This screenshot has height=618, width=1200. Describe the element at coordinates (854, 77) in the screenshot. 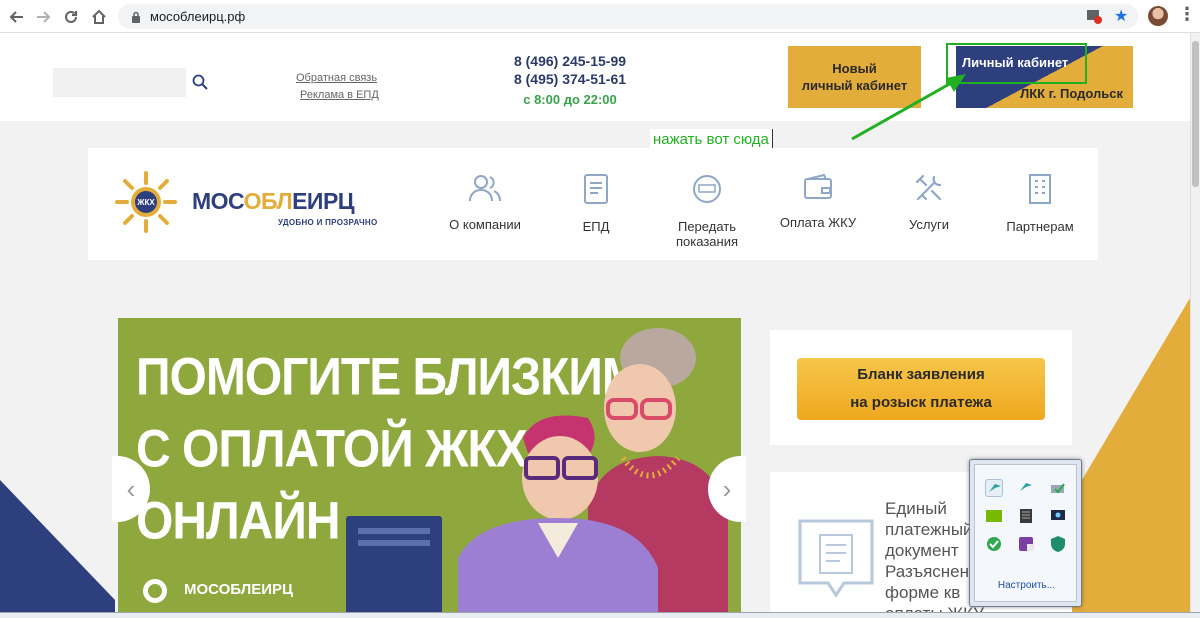

I see `new-personal-cabinet-button: Новый личный кабинет` at that location.